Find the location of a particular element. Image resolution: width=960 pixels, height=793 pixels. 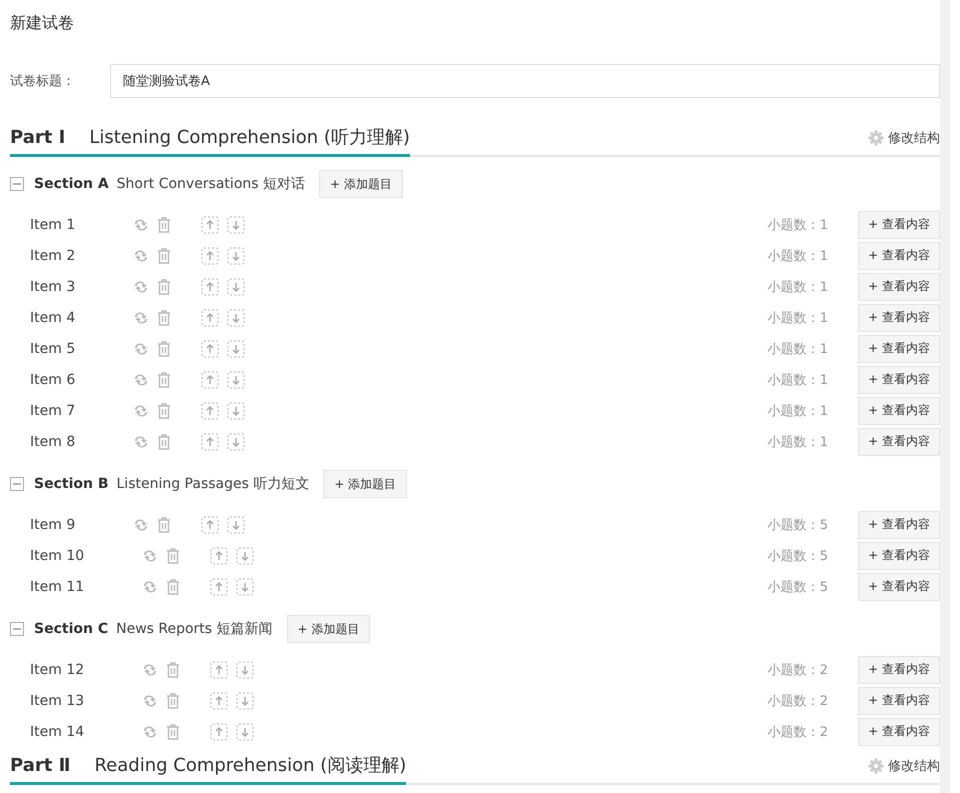

question-count: 小题数：2 is located at coordinates (798, 670).